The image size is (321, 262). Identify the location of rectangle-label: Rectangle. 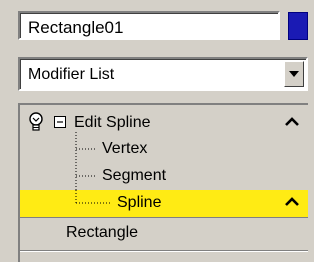
(102, 232).